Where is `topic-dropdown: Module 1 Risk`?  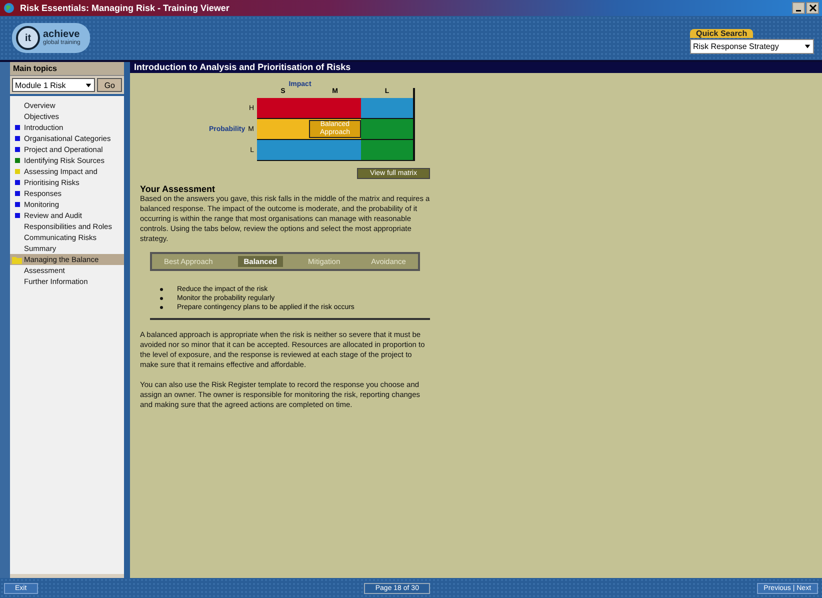
topic-dropdown: Module 1 Risk is located at coordinates (54, 85).